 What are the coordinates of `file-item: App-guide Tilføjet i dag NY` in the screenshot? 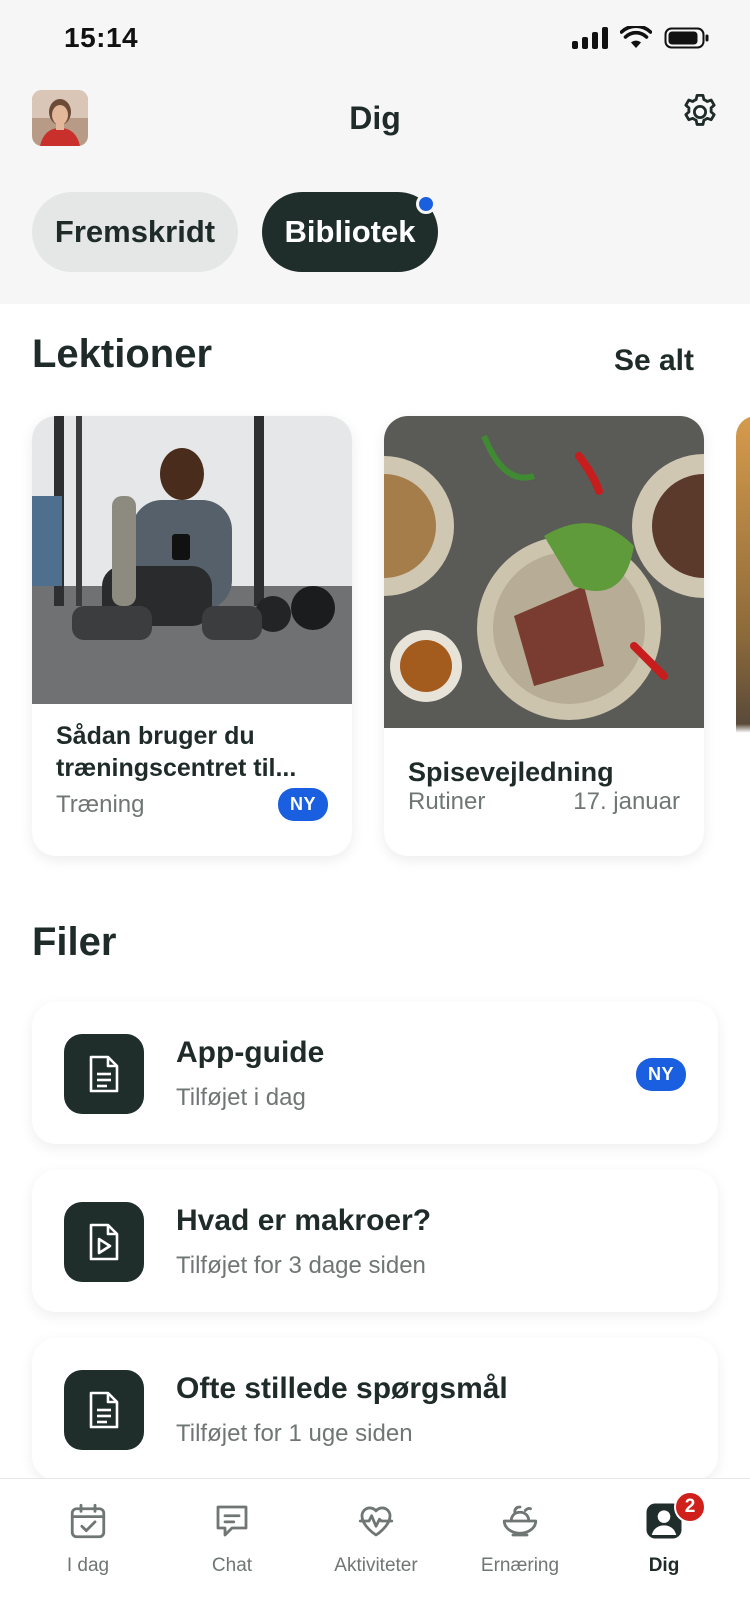 It's located at (375, 1073).